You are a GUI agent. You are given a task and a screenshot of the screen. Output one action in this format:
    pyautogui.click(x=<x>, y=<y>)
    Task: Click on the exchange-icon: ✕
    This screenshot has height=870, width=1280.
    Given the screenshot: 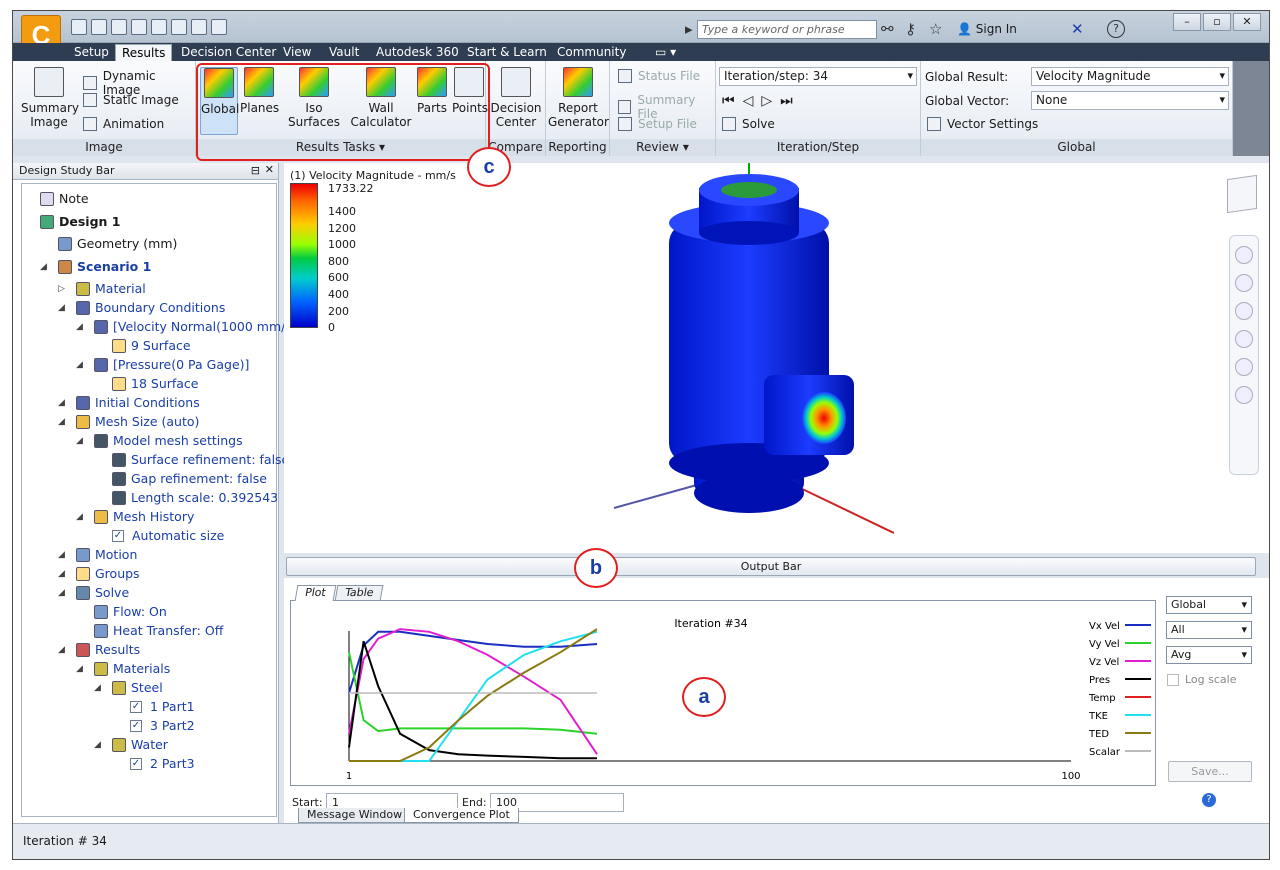 What is the action you would take?
    pyautogui.click(x=1077, y=29)
    